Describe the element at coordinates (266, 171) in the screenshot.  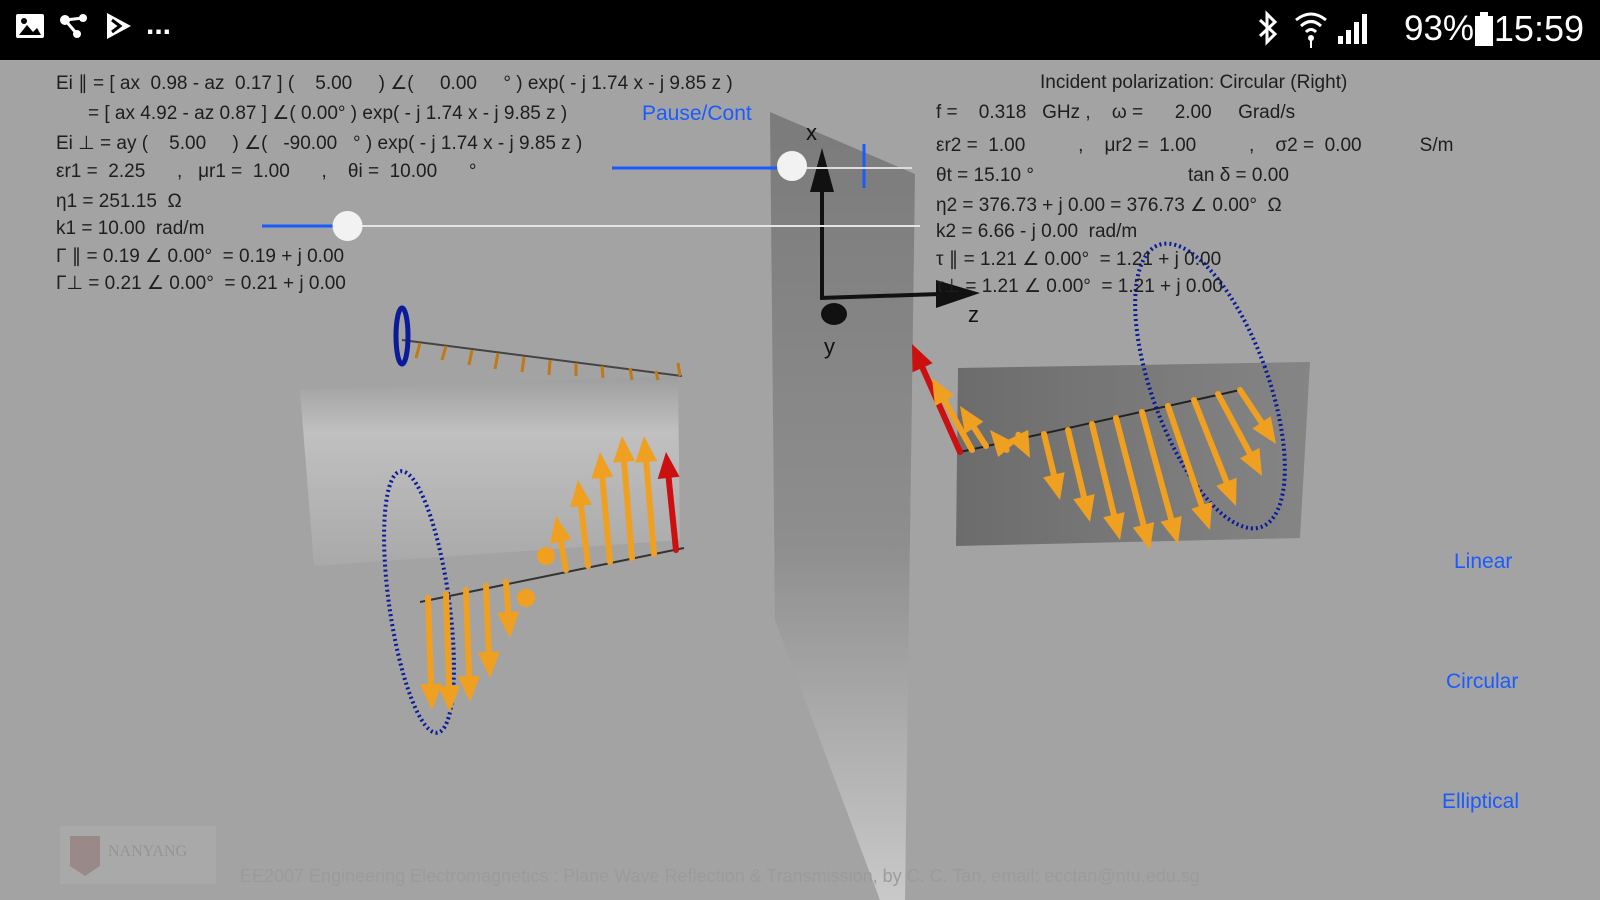
I see `medium1-params: εr1 = 2.25 , μr1 = 1.00 , θi = 10.00 °` at that location.